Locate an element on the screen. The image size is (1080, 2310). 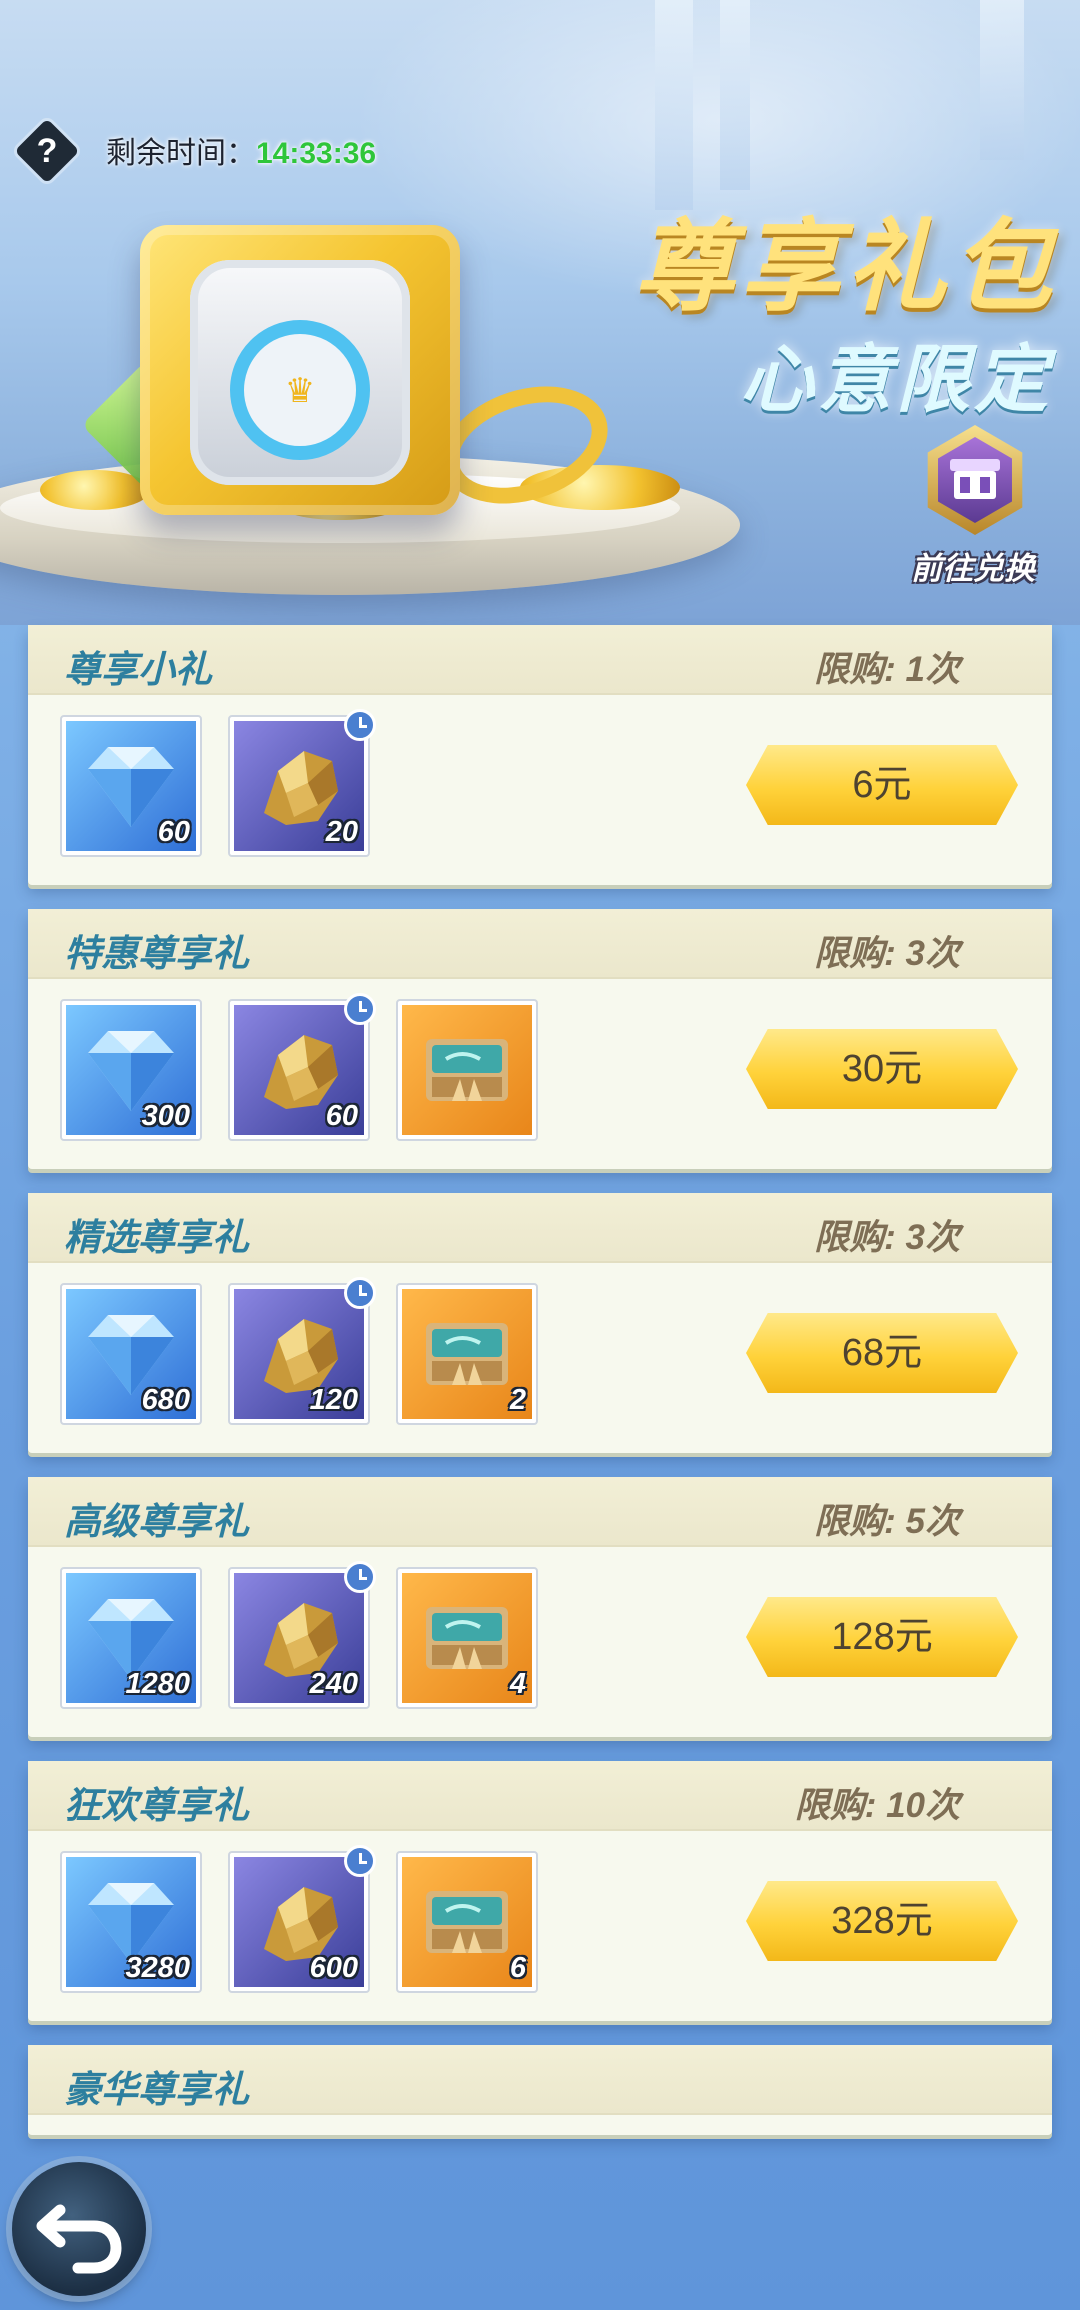
crown-icon: ♛ is located at coordinates (300, 391).